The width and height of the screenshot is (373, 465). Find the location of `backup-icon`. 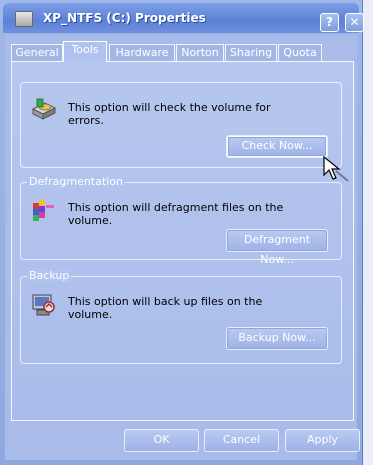

backup-icon is located at coordinates (43, 305).